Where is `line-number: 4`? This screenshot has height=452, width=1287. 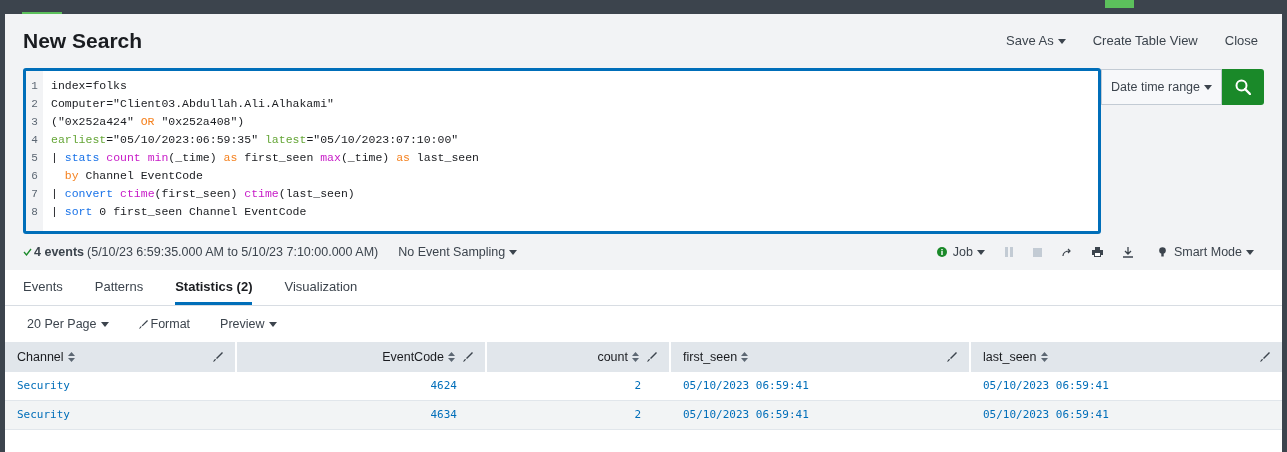
line-number: 4 is located at coordinates (34, 140).